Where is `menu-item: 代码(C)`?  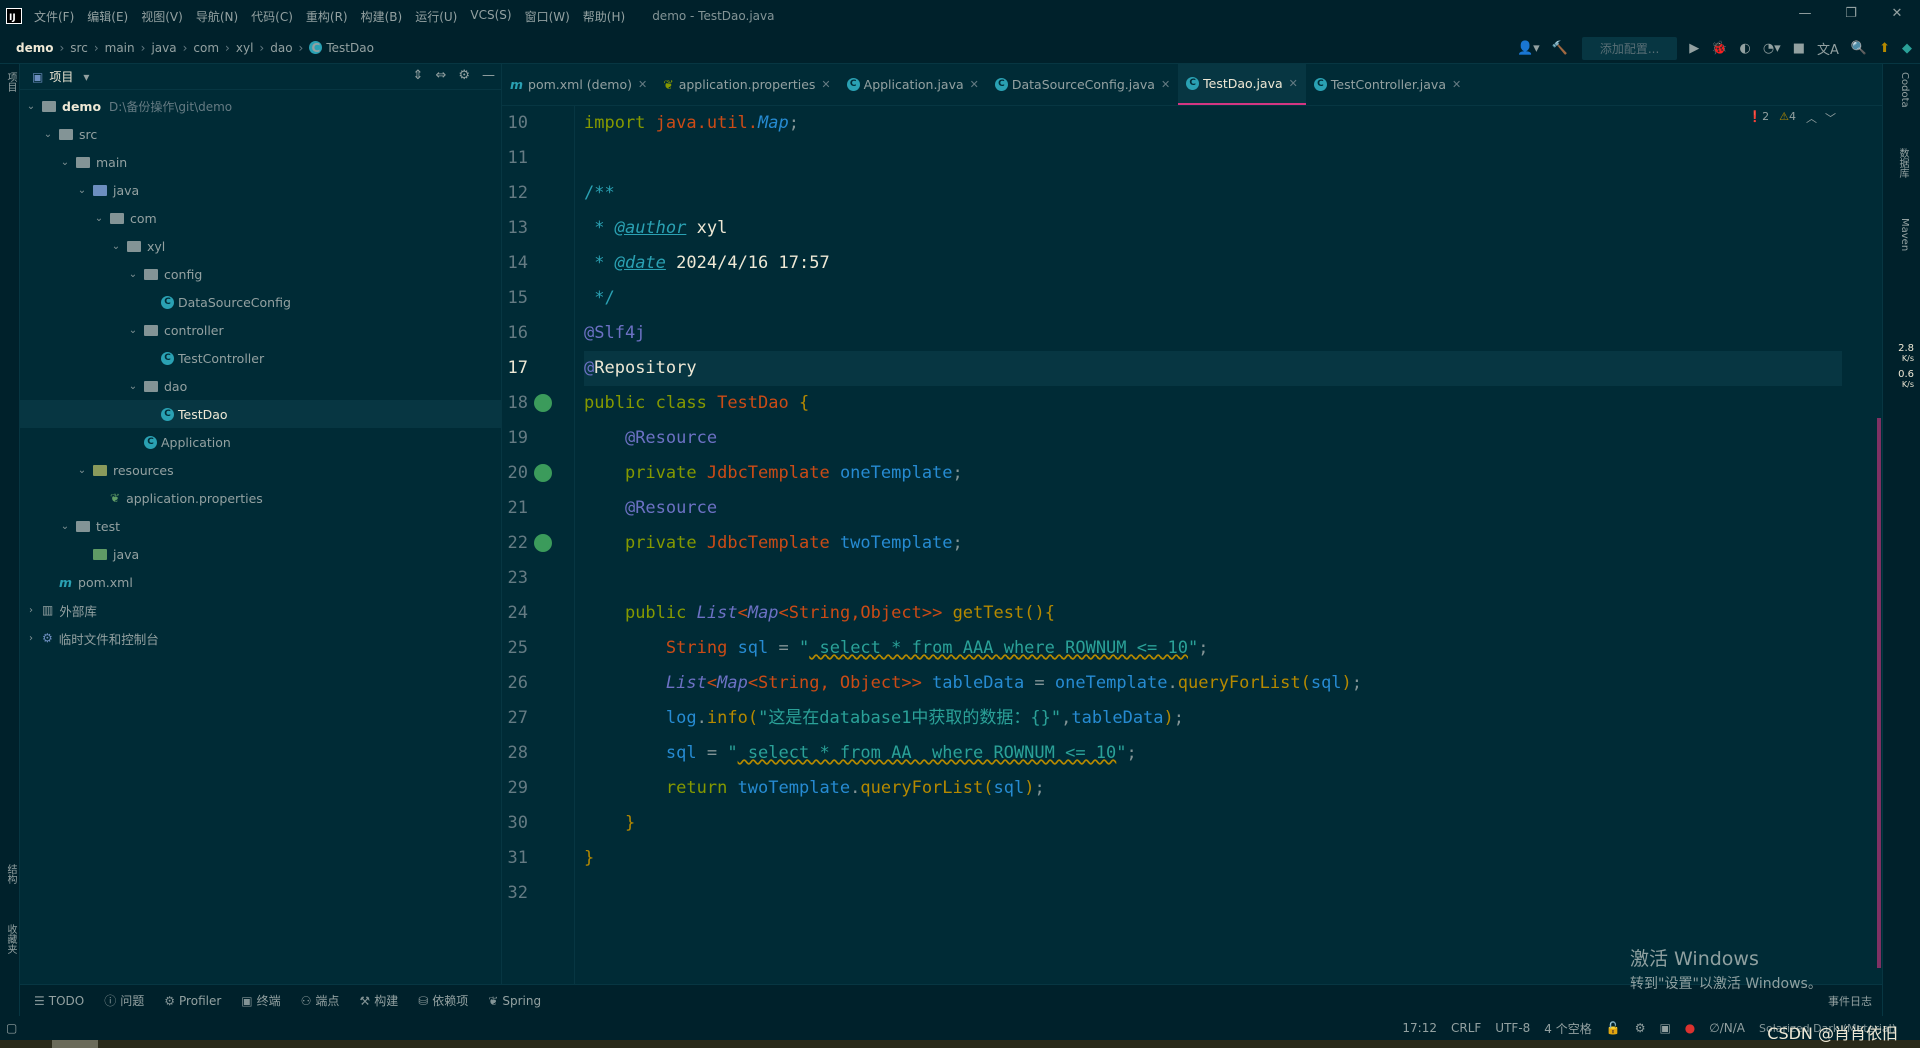 menu-item: 代码(C) is located at coordinates (272, 16).